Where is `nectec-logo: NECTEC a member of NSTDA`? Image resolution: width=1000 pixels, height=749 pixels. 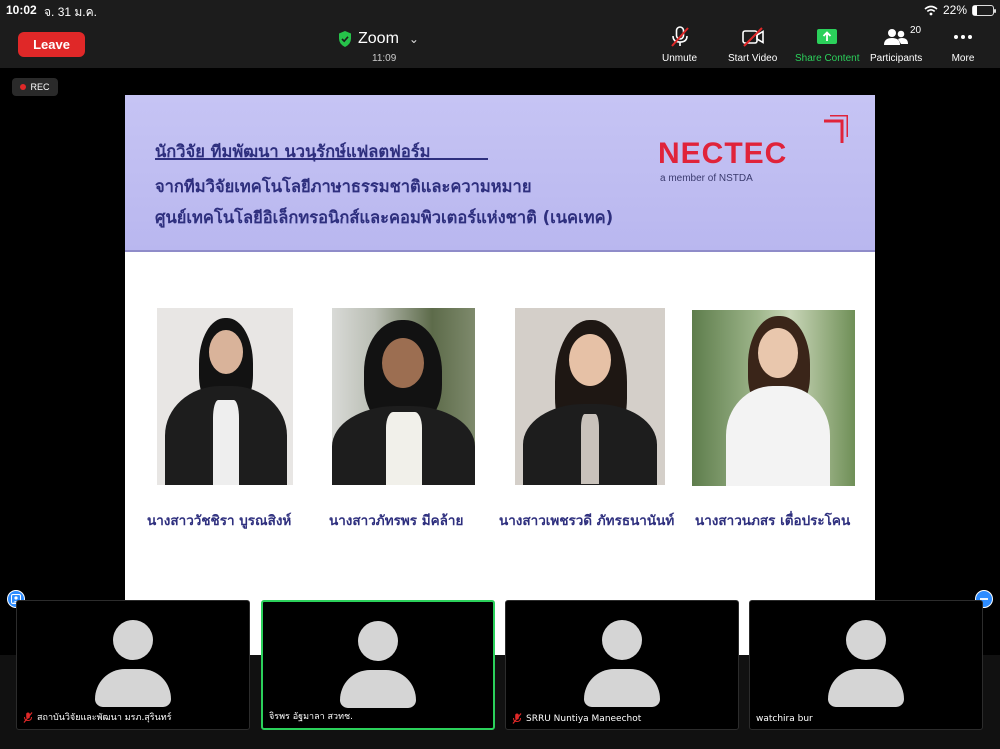
nectec-logo: NECTEC a member of NSTDA is located at coordinates (758, 152).